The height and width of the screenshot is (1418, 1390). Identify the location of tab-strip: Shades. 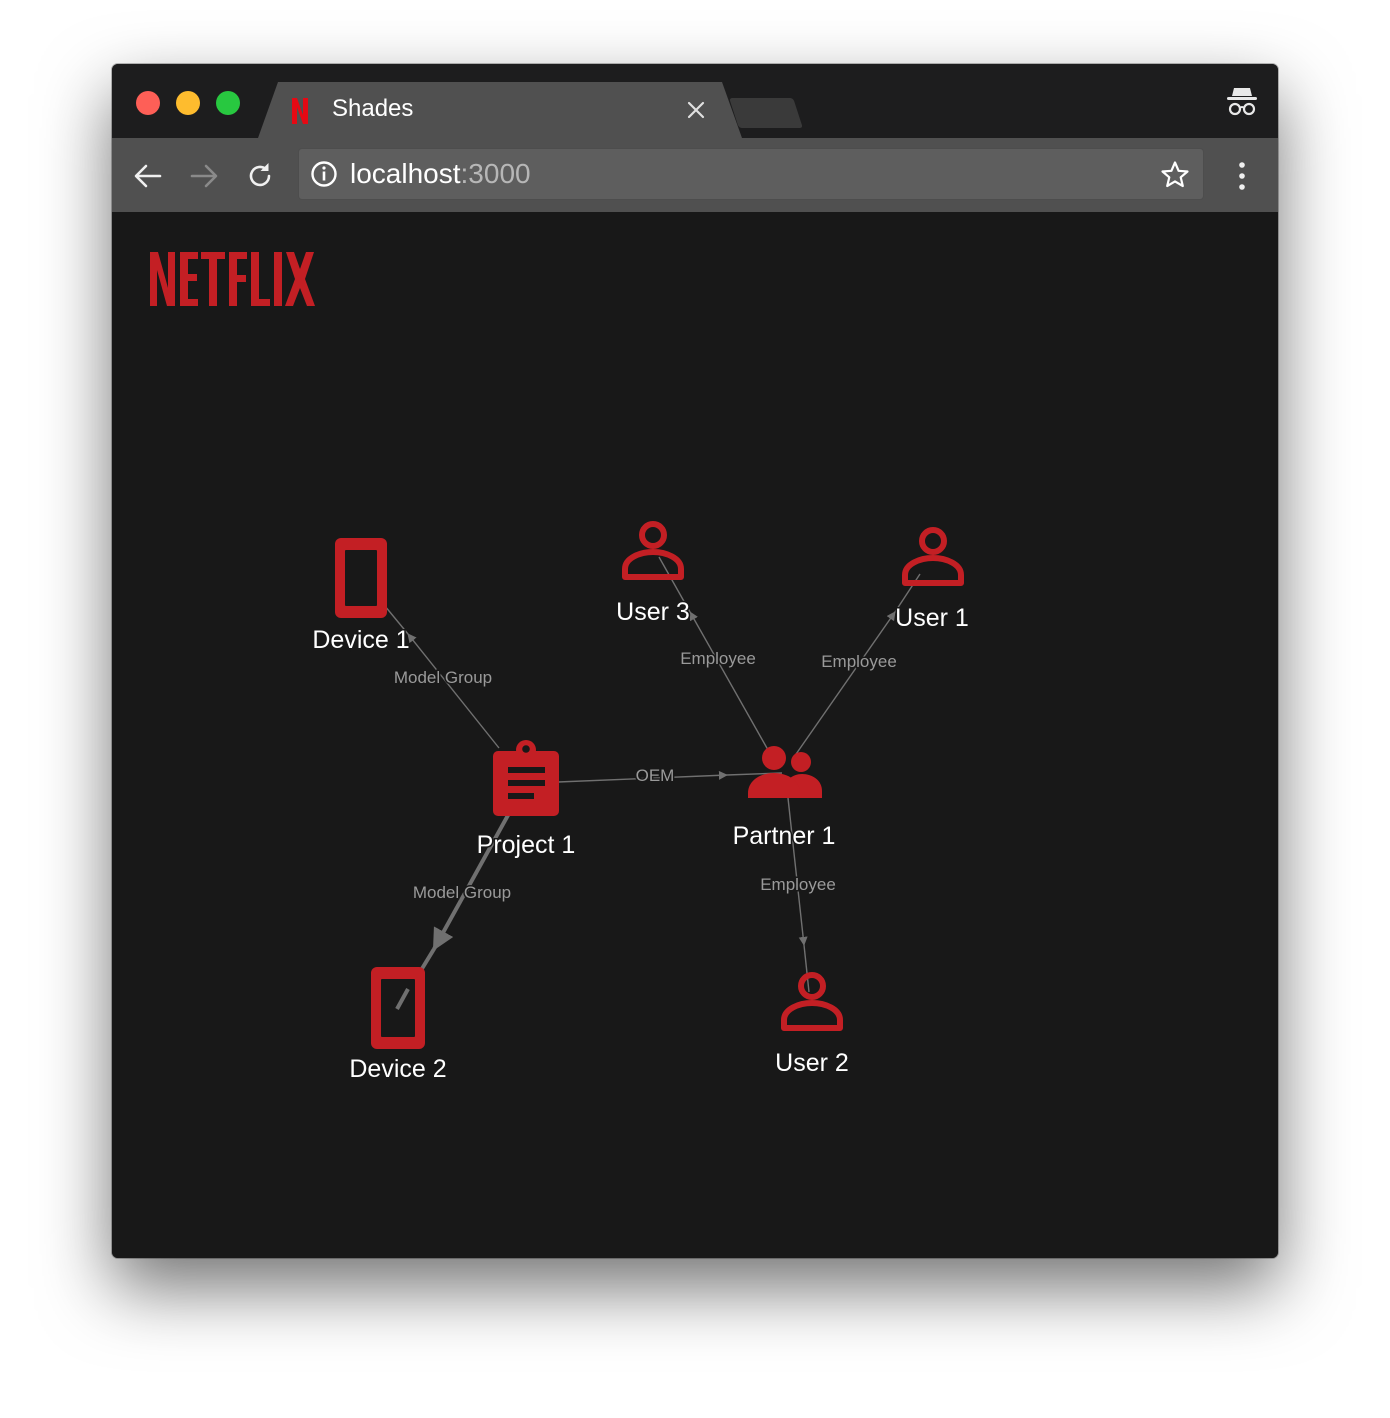
(695, 101).